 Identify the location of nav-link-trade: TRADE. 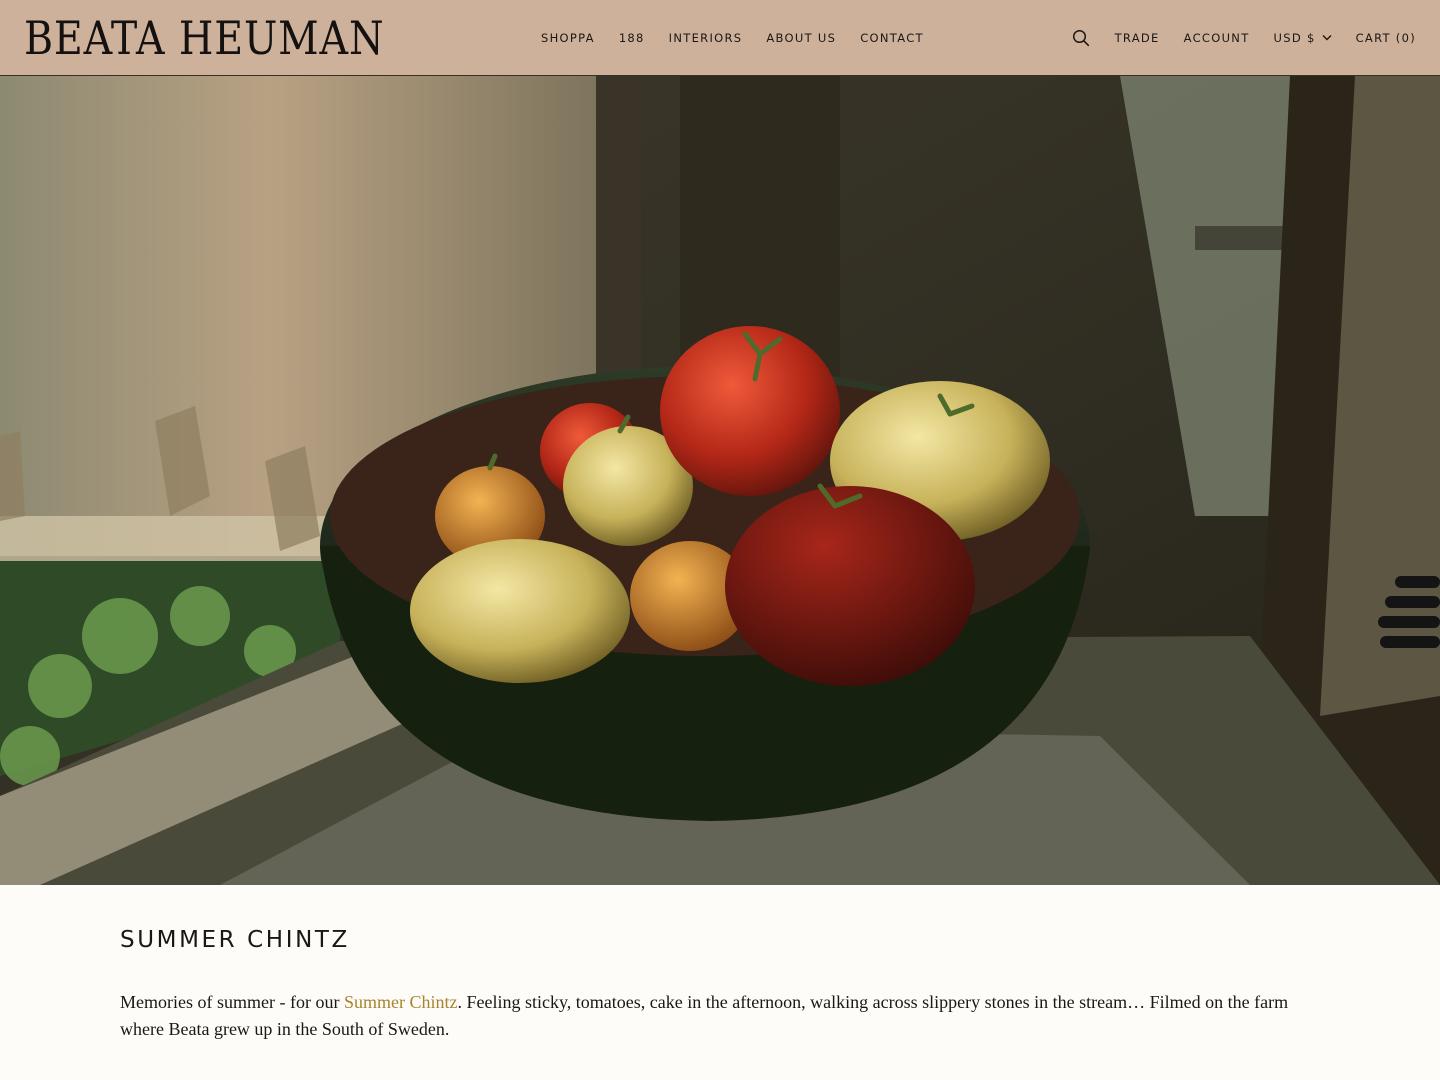
(1137, 38).